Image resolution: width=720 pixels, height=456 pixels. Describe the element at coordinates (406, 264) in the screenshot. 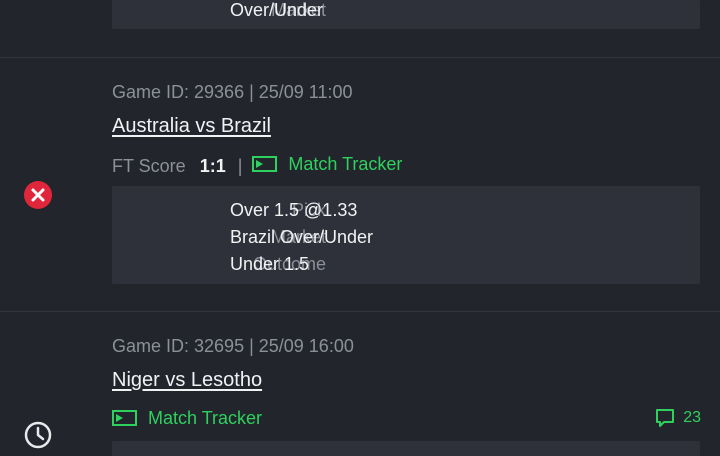

I see `outcome-row: Outcome Under 1.5` at that location.